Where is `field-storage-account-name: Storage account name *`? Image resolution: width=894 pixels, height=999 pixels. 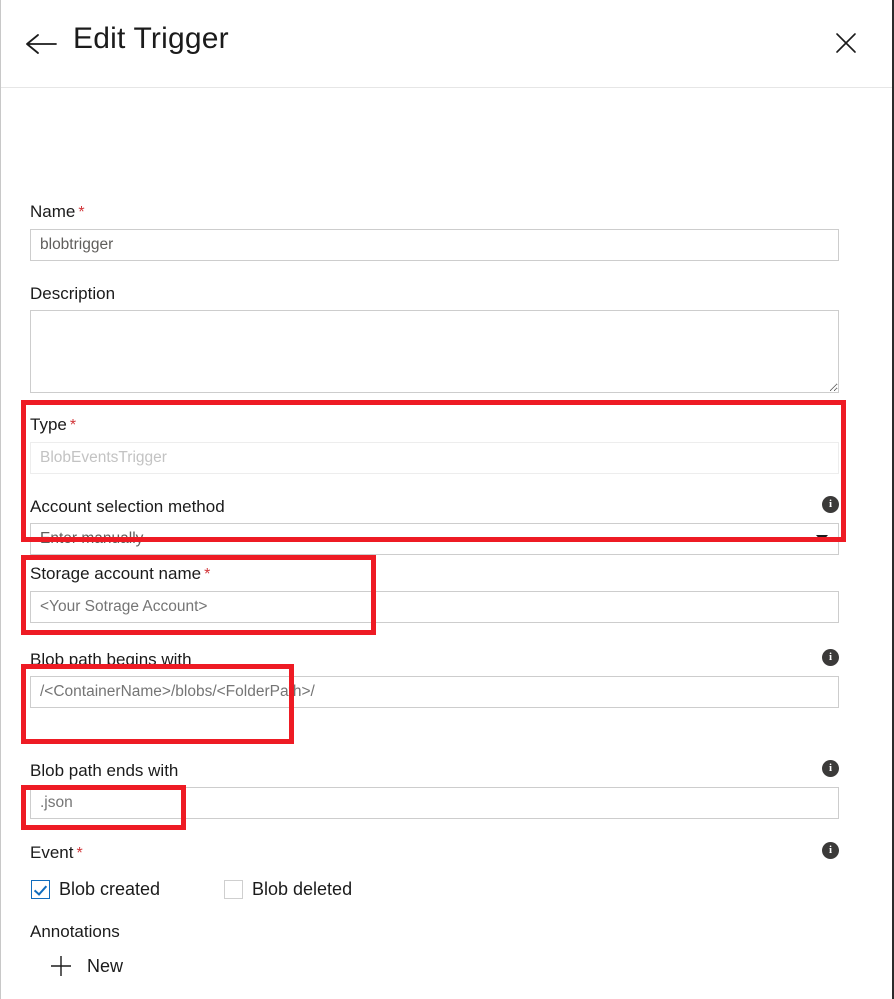 field-storage-account-name: Storage account name * is located at coordinates (434, 593).